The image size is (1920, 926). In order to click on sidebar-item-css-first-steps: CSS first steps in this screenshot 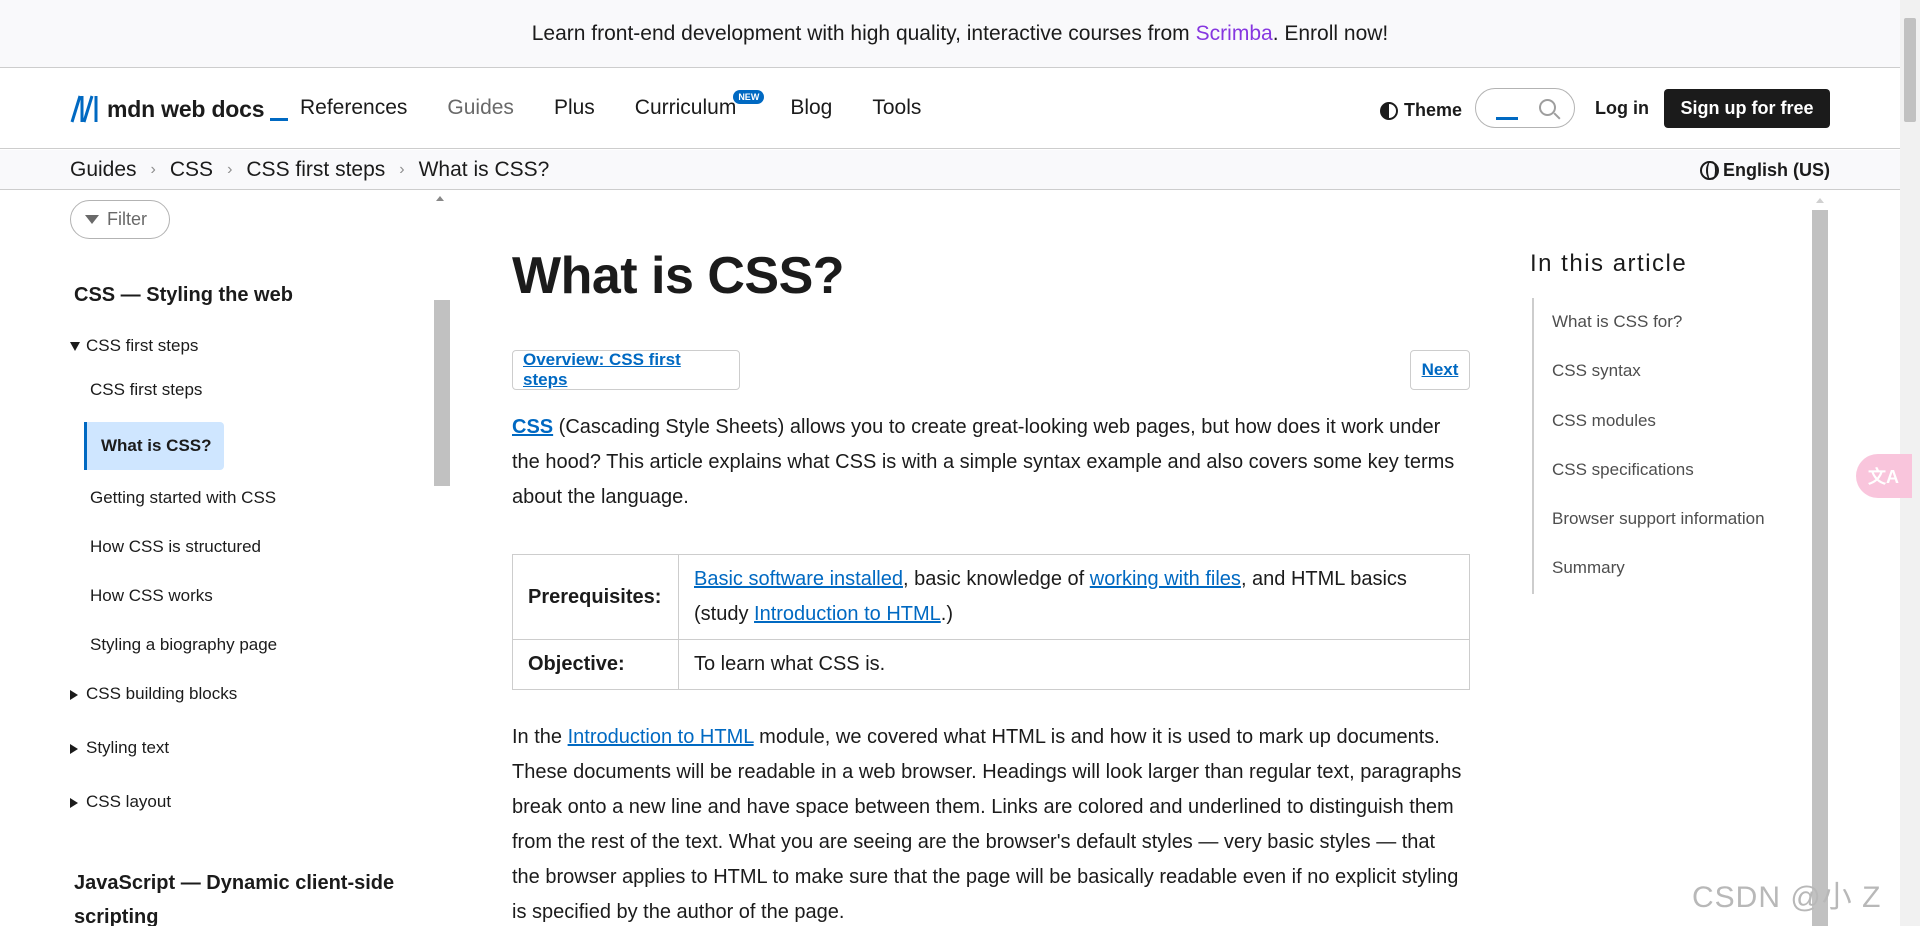, I will do `click(146, 390)`.